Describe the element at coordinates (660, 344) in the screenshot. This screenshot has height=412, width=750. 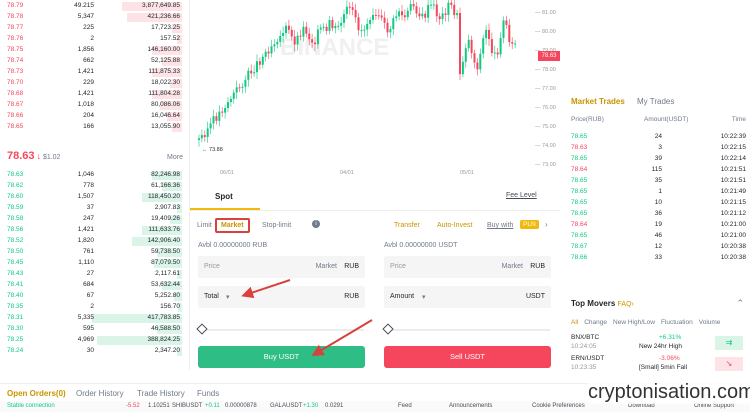
I see `mover-item: BNX/BTC 10:24:05 +6.31% New 24hr High ⇉` at that location.